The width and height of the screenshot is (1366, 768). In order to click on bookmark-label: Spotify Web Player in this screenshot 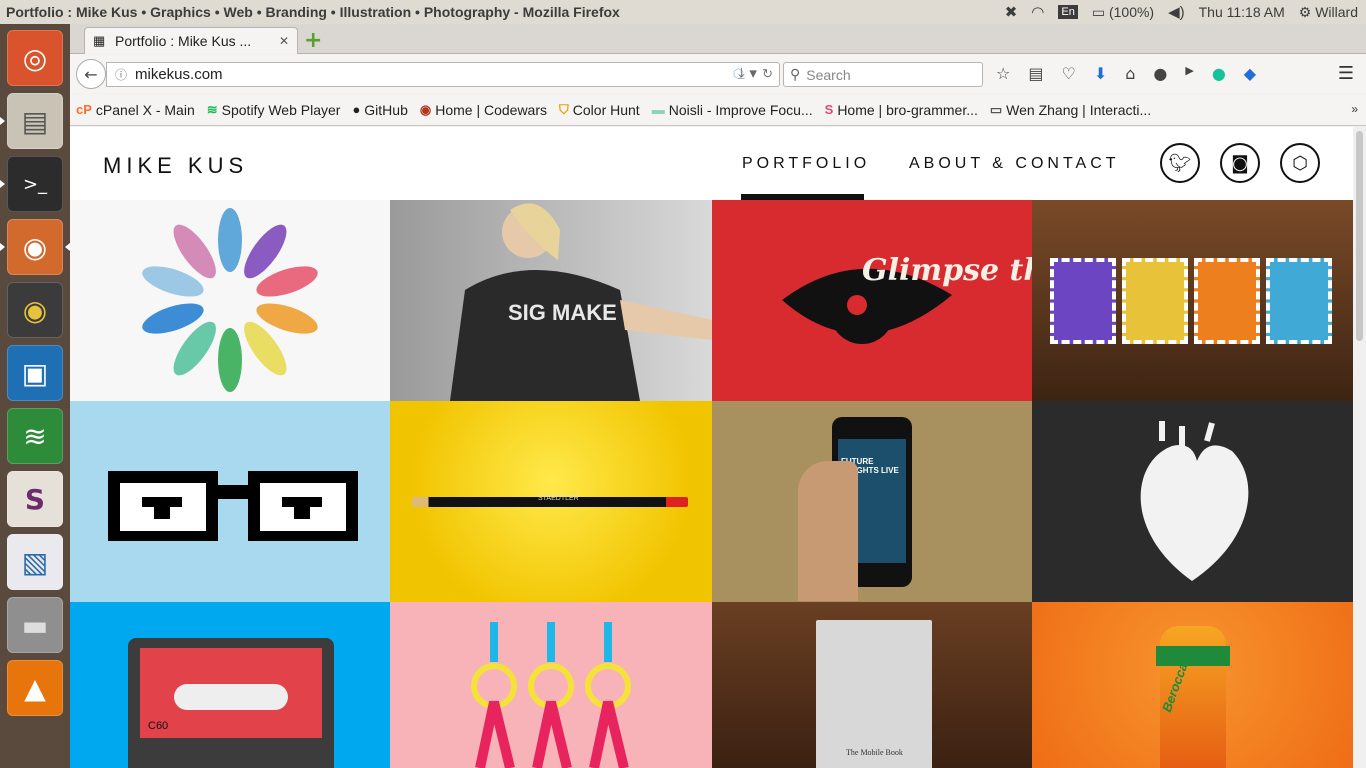, I will do `click(281, 109)`.